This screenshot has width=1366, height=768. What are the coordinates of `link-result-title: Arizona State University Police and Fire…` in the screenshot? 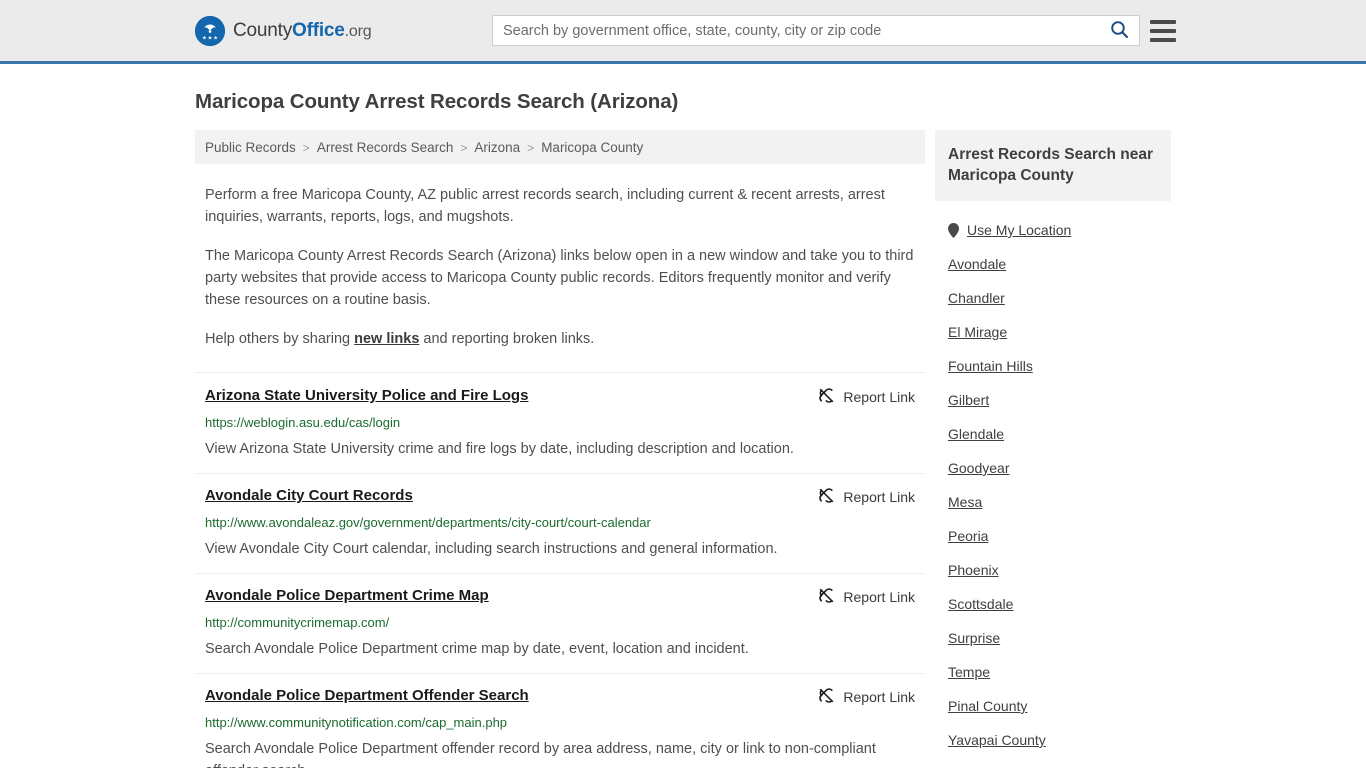 It's located at (366, 396).